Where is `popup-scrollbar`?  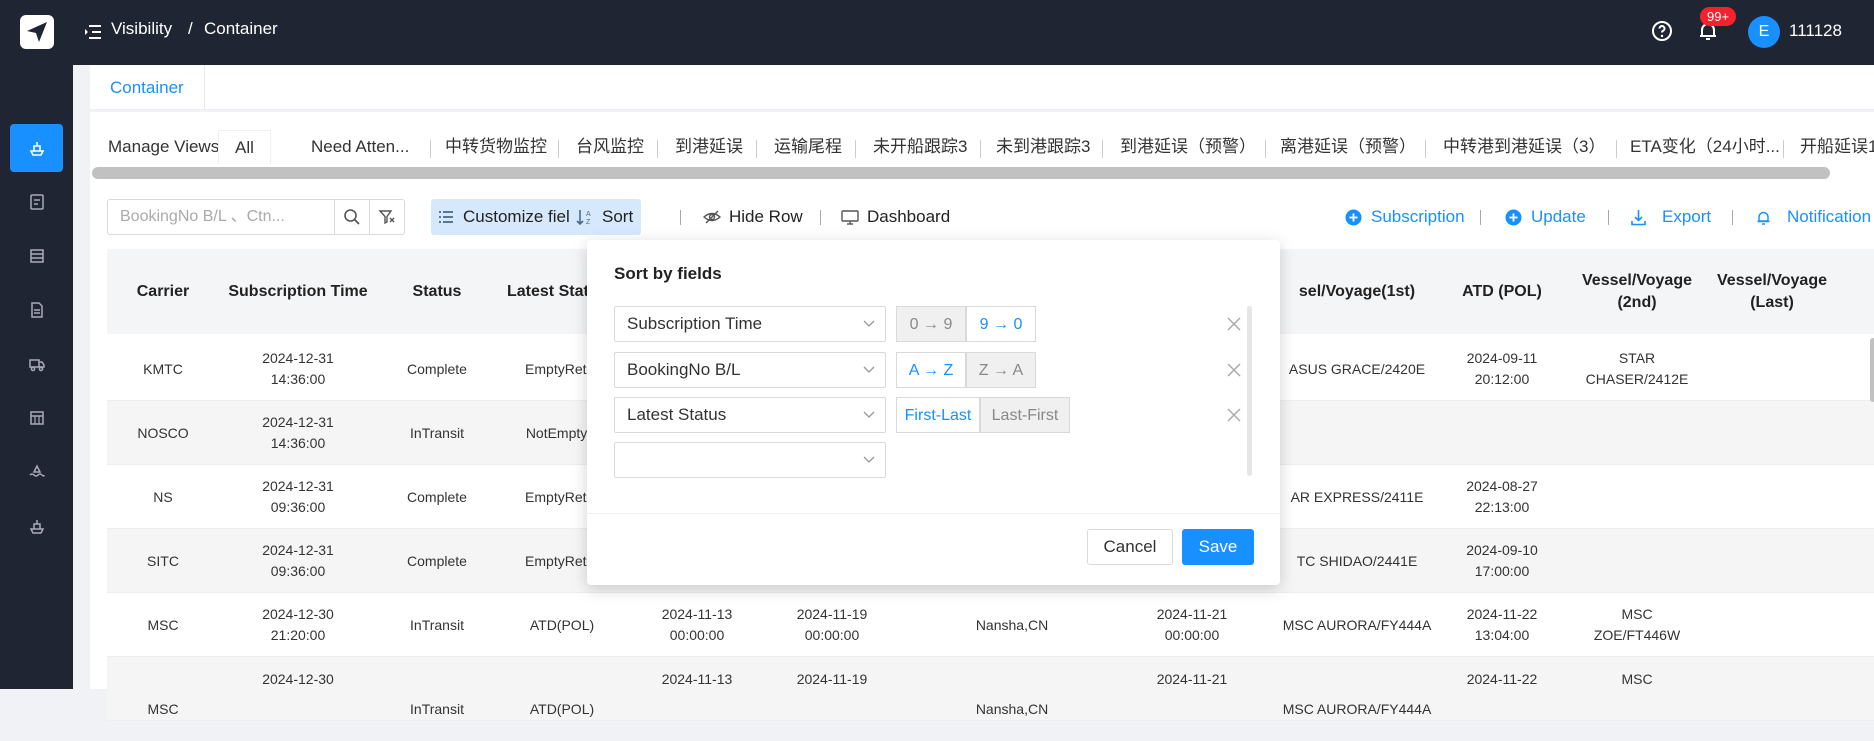
popup-scrollbar is located at coordinates (1249, 391).